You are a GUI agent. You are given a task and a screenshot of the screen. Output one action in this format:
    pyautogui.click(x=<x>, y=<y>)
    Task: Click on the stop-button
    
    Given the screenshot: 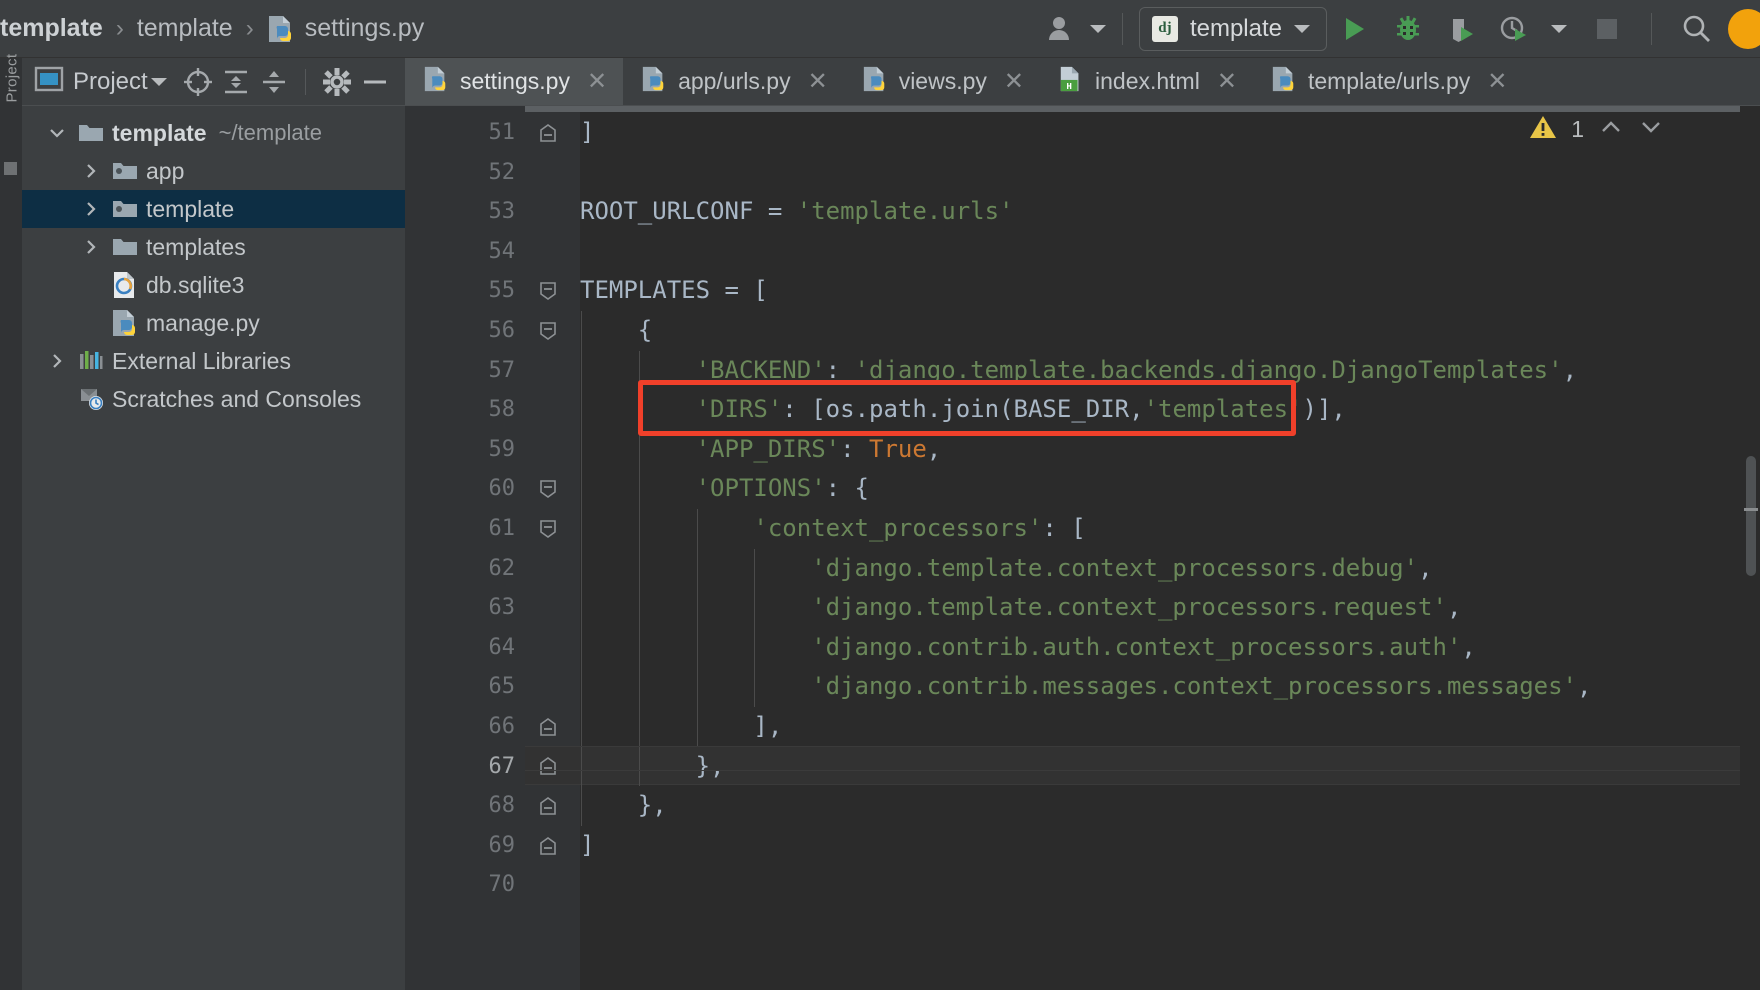 What is the action you would take?
    pyautogui.click(x=1607, y=29)
    